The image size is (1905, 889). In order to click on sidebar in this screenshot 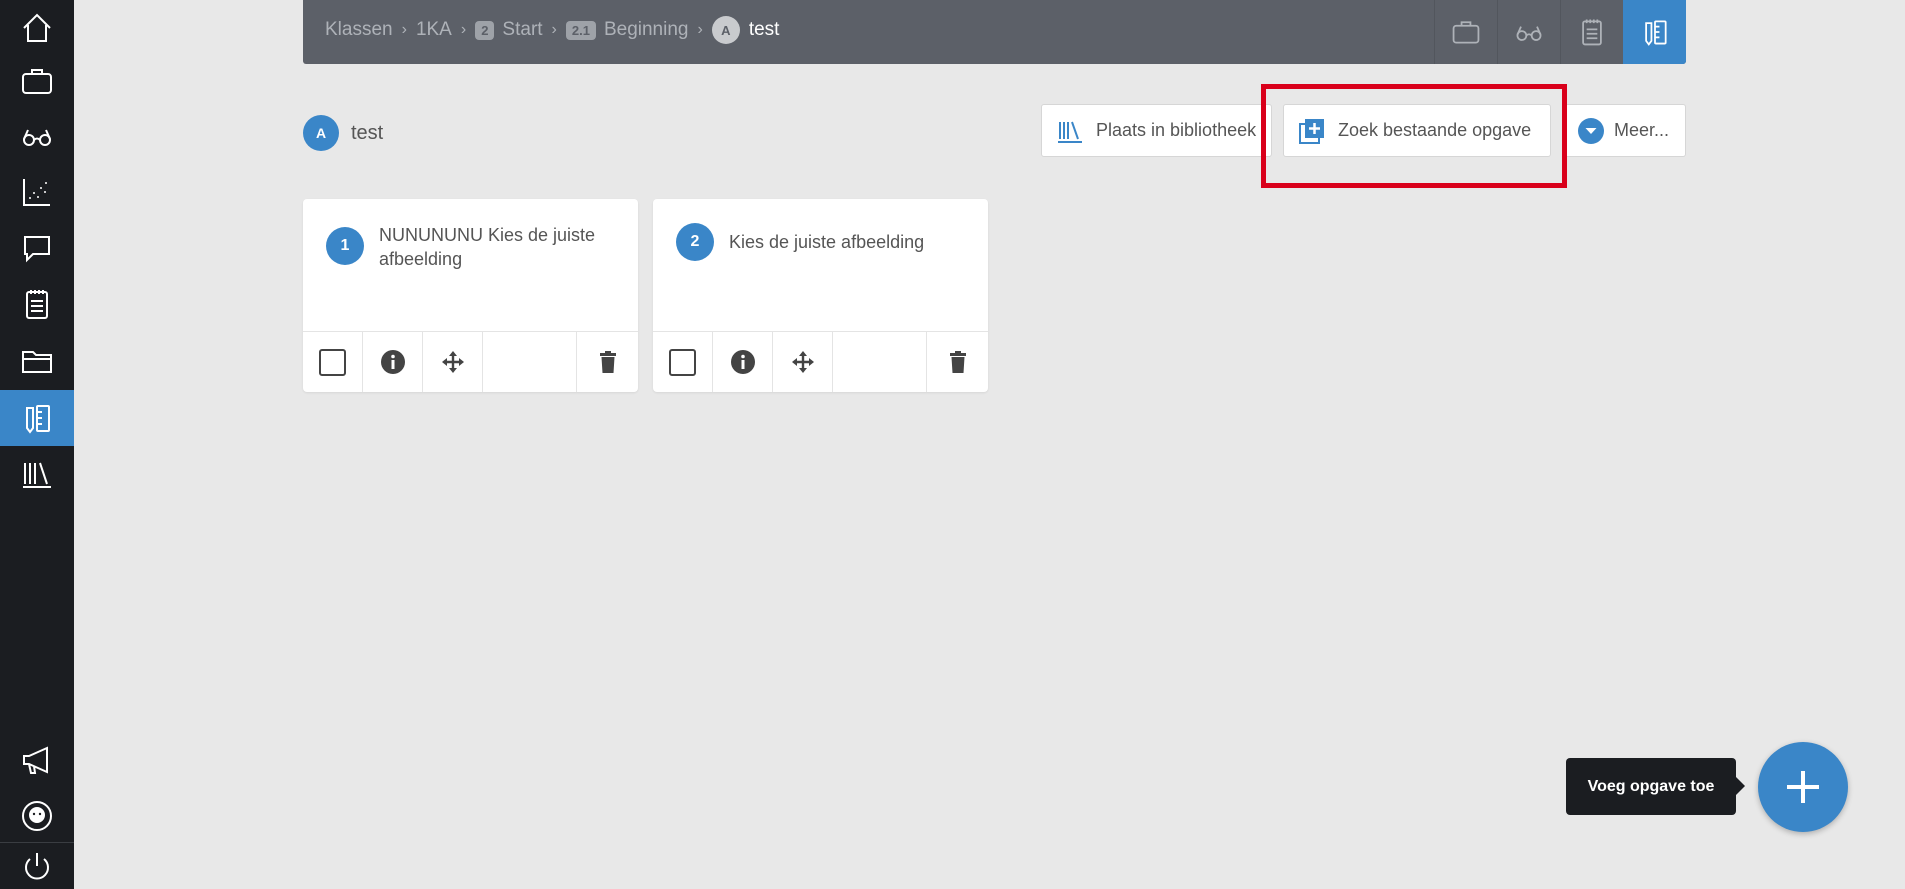, I will do `click(37, 444)`.